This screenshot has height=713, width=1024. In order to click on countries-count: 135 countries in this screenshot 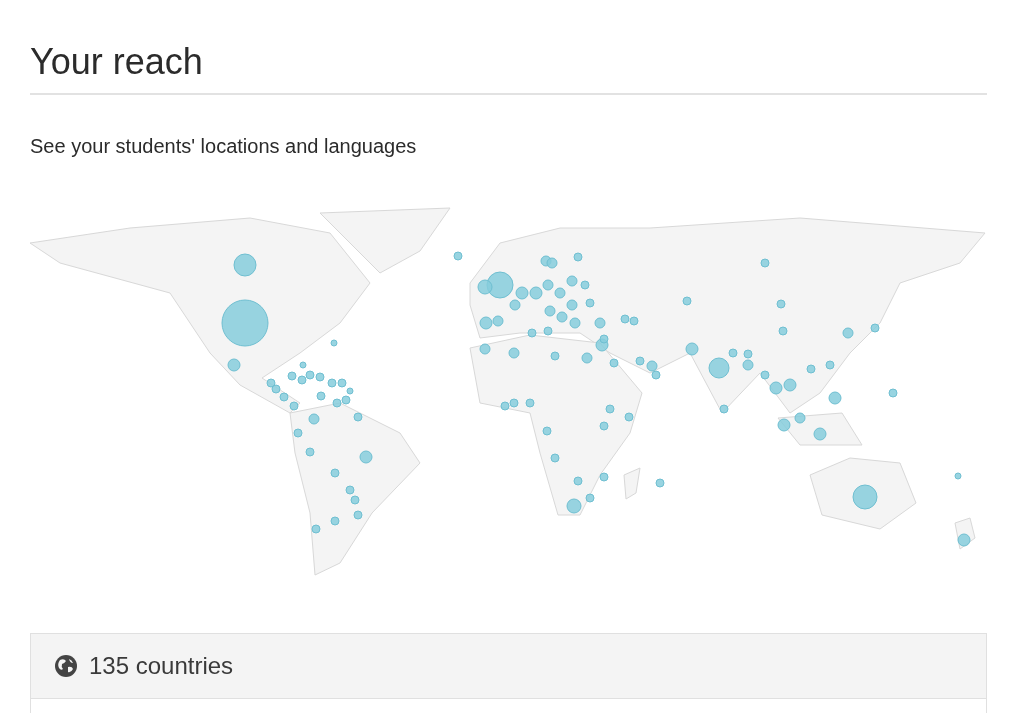, I will do `click(161, 666)`.